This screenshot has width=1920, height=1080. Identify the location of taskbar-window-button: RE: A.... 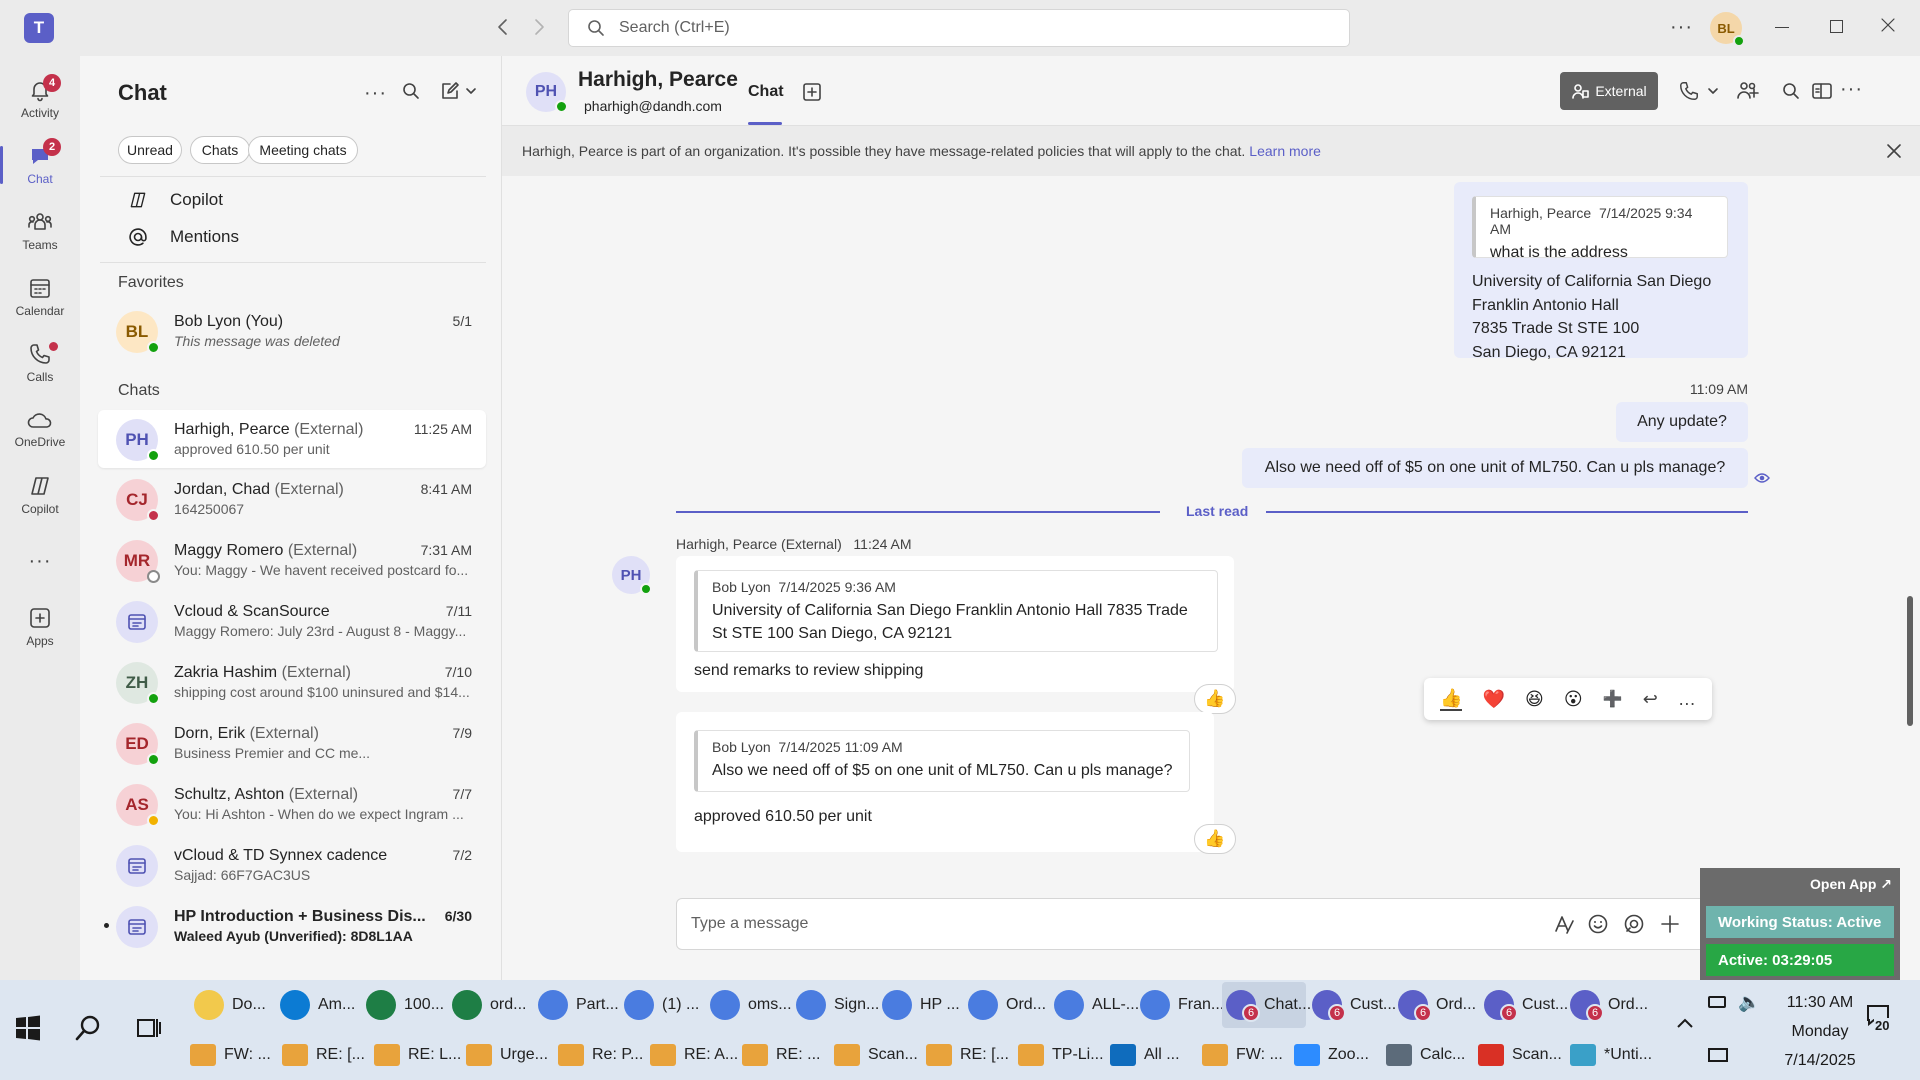
(695, 1055).